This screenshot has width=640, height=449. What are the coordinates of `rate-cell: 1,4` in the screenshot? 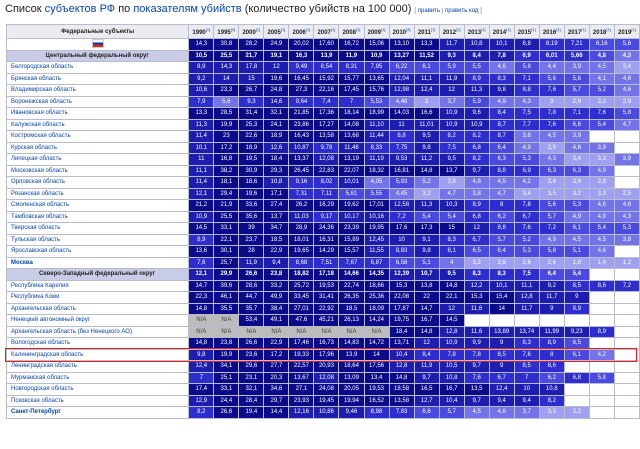 It's located at (601, 262).